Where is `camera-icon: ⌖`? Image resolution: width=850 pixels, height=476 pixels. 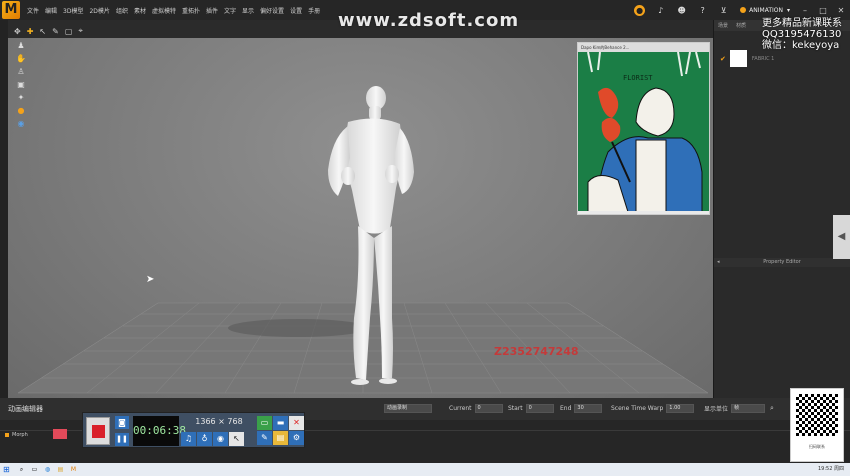
camera-icon: ⌖ is located at coordinates (80, 31).